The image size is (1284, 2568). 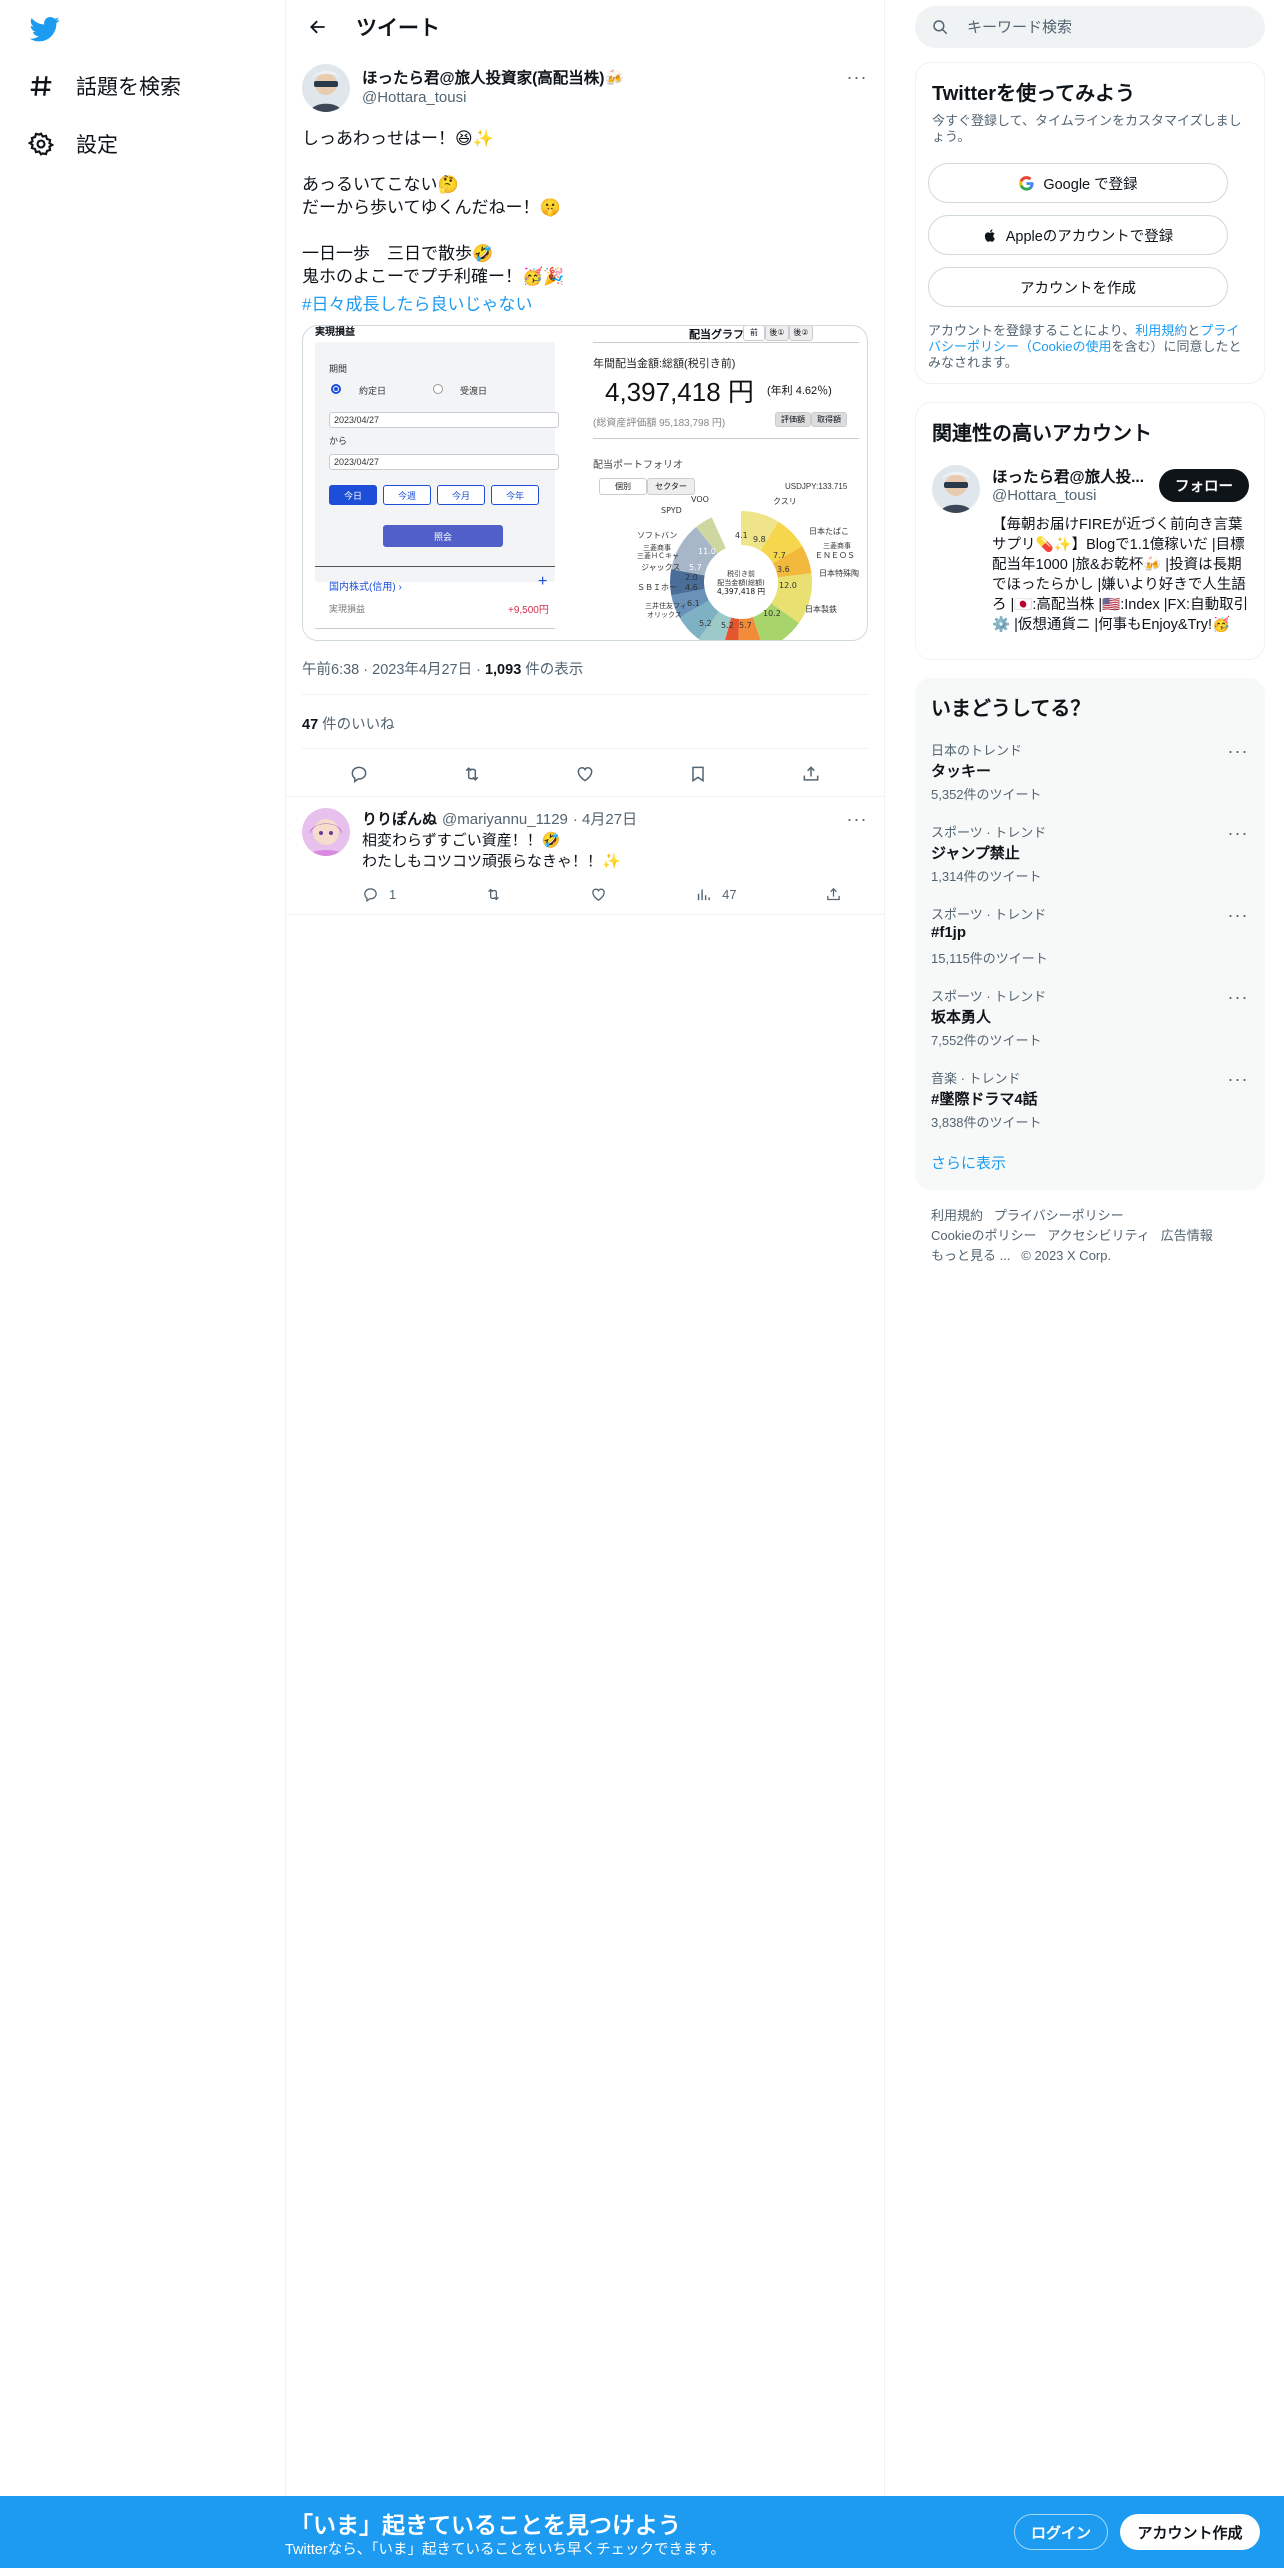 I want to click on trend-item: 音楽 · トレンド #墜際ドラマ4話 3,838件のツイート ···, so click(x=1090, y=1099).